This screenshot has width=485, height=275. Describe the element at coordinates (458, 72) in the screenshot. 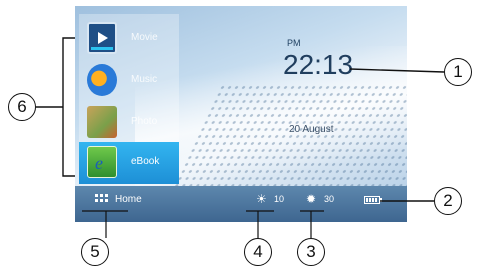

I see `callout-1: 1` at that location.